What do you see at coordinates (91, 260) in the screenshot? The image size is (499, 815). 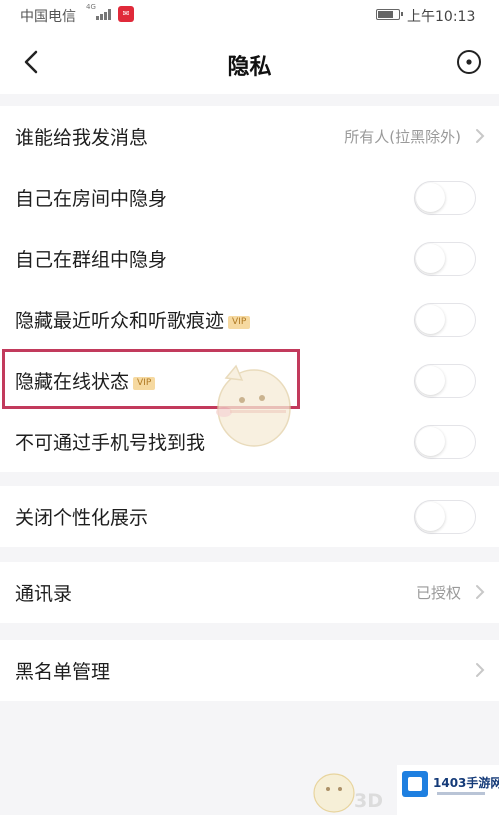 I see `row-label: 自己在群组中隐身` at bounding box center [91, 260].